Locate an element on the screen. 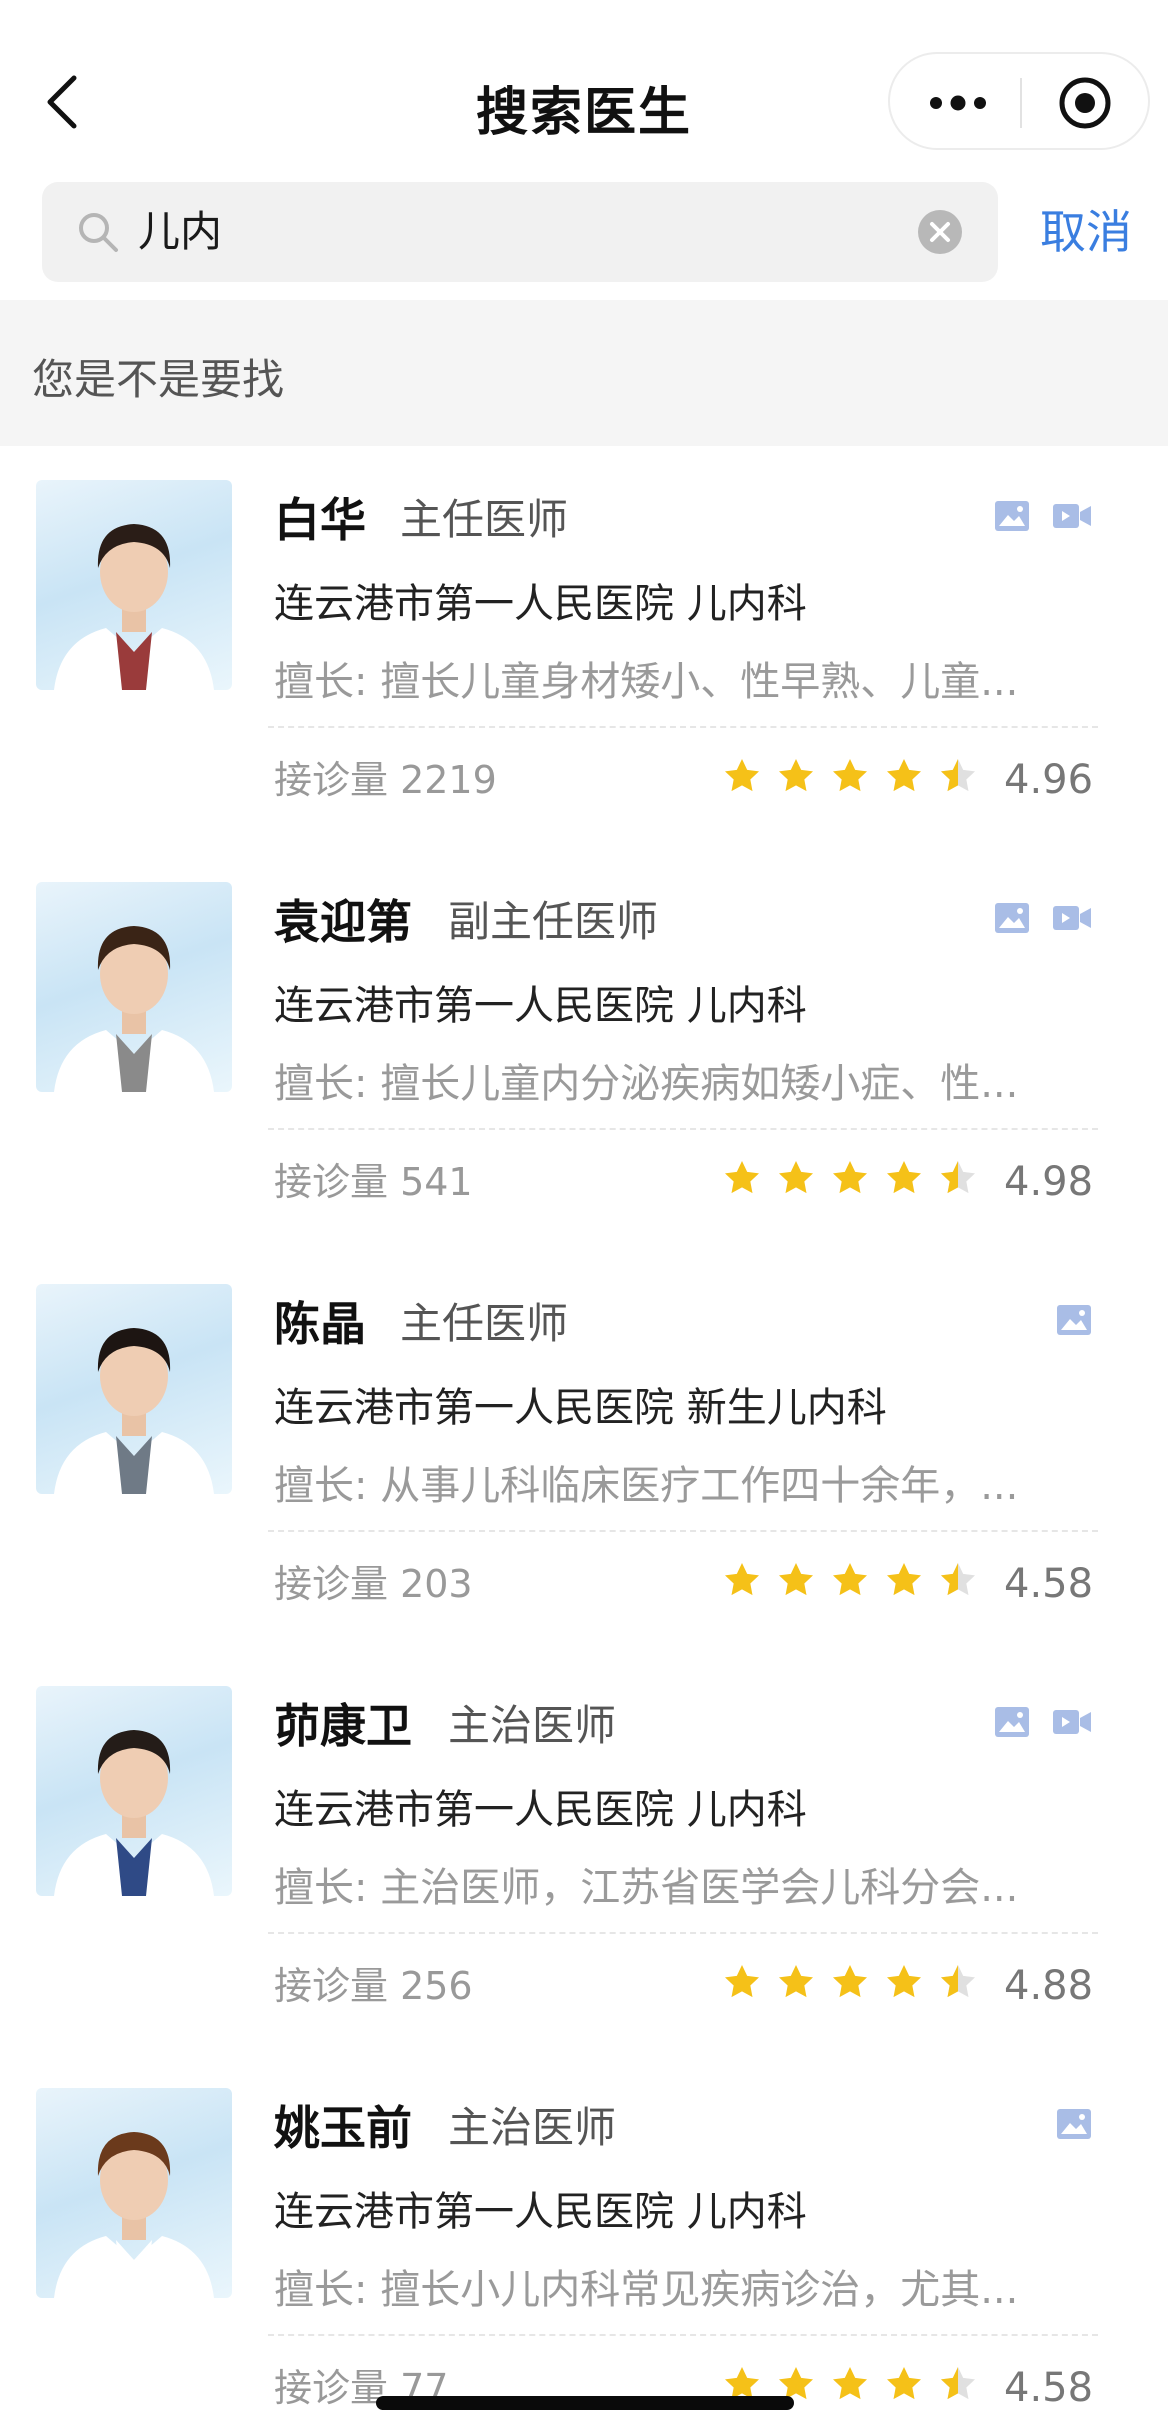 The width and height of the screenshot is (1168, 2421). doctor-name: 袁迎第 is located at coordinates (343, 922).